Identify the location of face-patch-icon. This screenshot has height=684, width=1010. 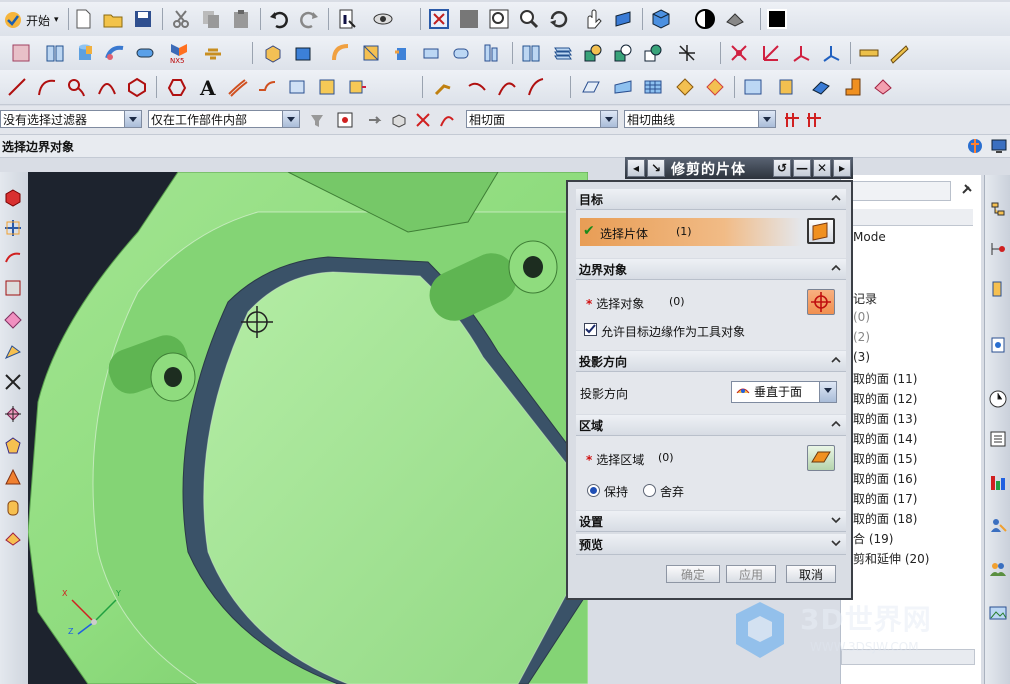
(623, 87).